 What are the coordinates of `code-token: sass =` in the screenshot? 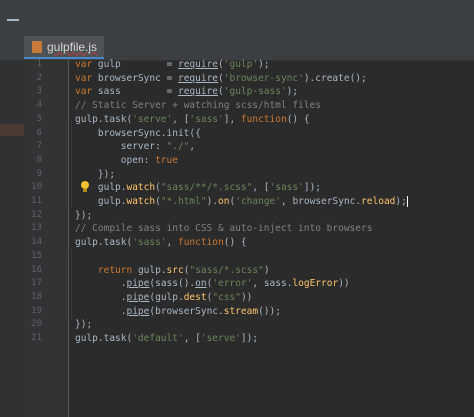 It's located at (135, 92).